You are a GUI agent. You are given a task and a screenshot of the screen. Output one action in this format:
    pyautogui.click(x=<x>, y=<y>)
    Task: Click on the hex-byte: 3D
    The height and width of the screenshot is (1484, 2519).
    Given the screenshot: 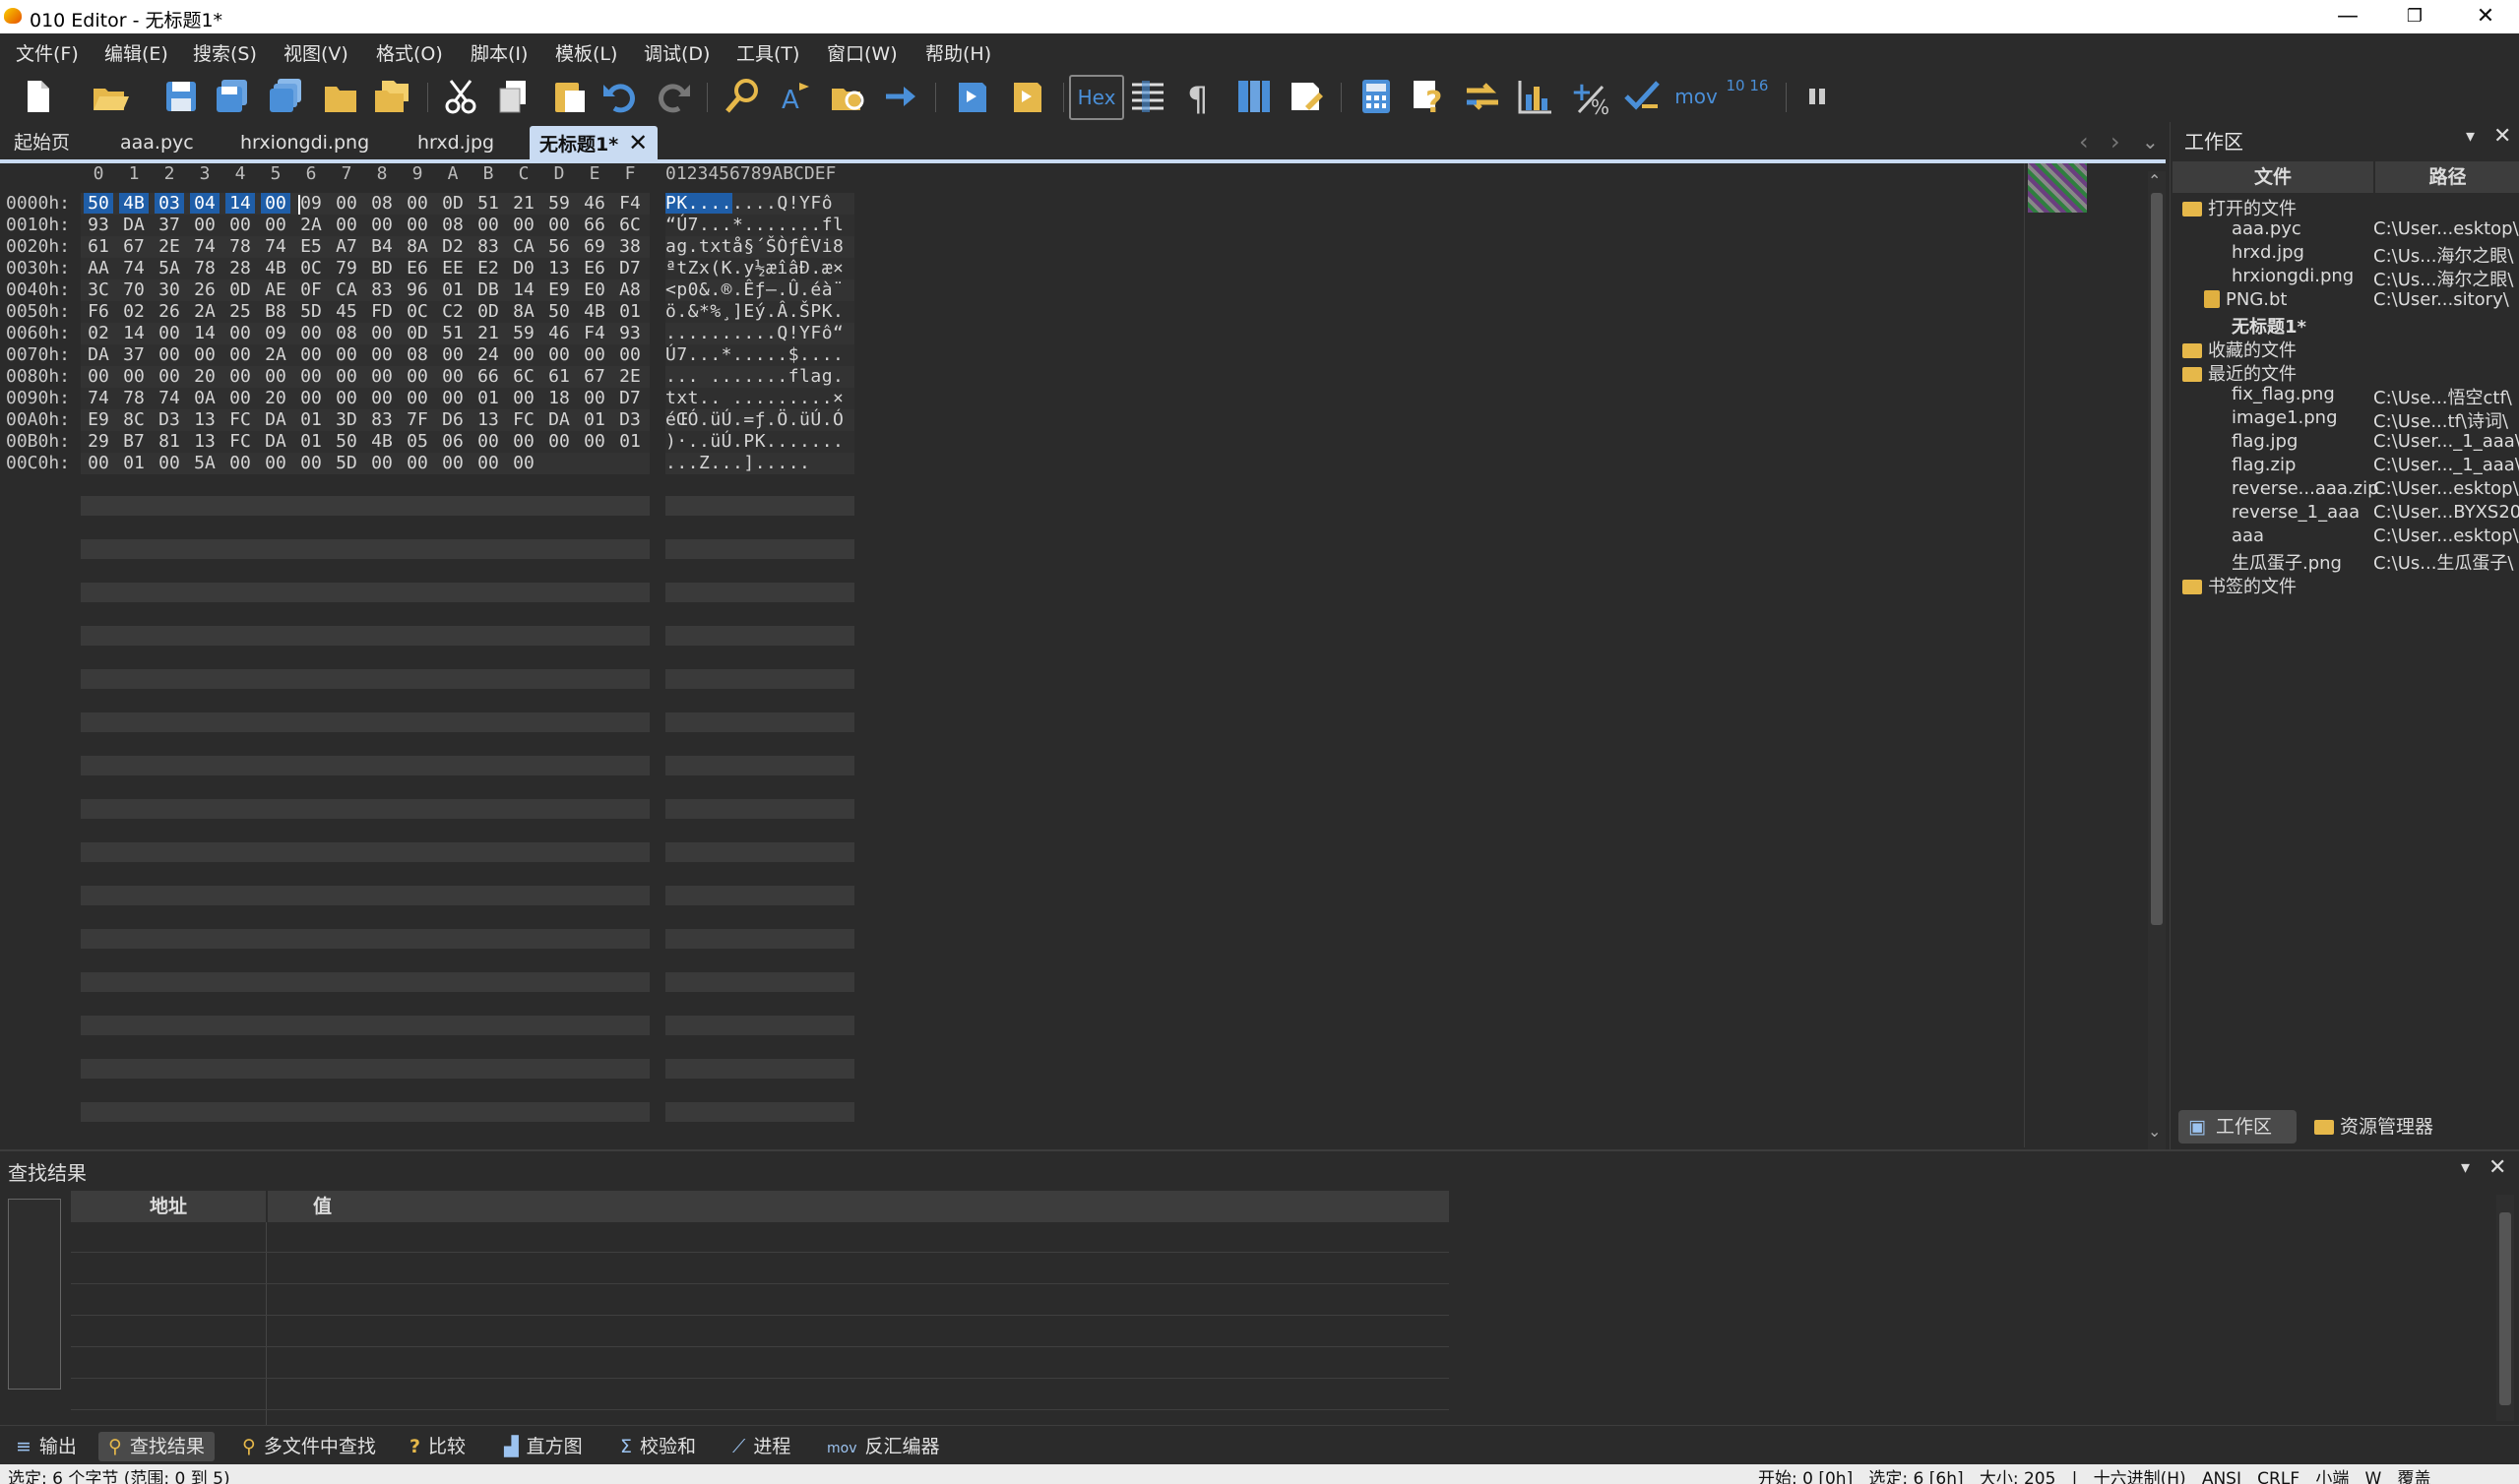 What is the action you would take?
    pyautogui.click(x=346, y=420)
    